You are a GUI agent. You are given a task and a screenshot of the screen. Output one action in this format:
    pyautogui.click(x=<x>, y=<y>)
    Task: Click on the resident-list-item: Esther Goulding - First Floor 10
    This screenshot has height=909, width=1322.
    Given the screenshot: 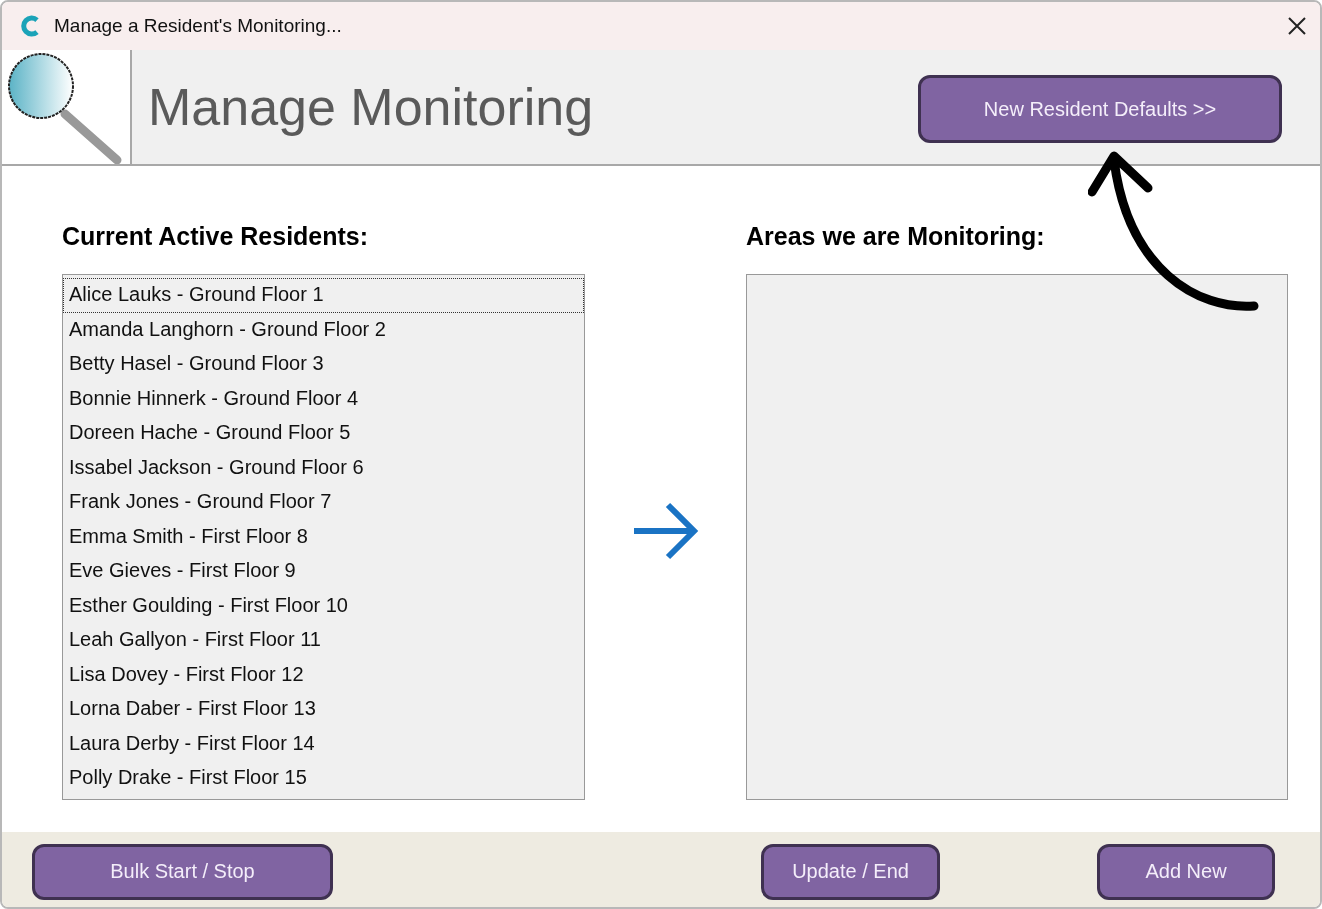 What is the action you would take?
    pyautogui.click(x=323, y=606)
    